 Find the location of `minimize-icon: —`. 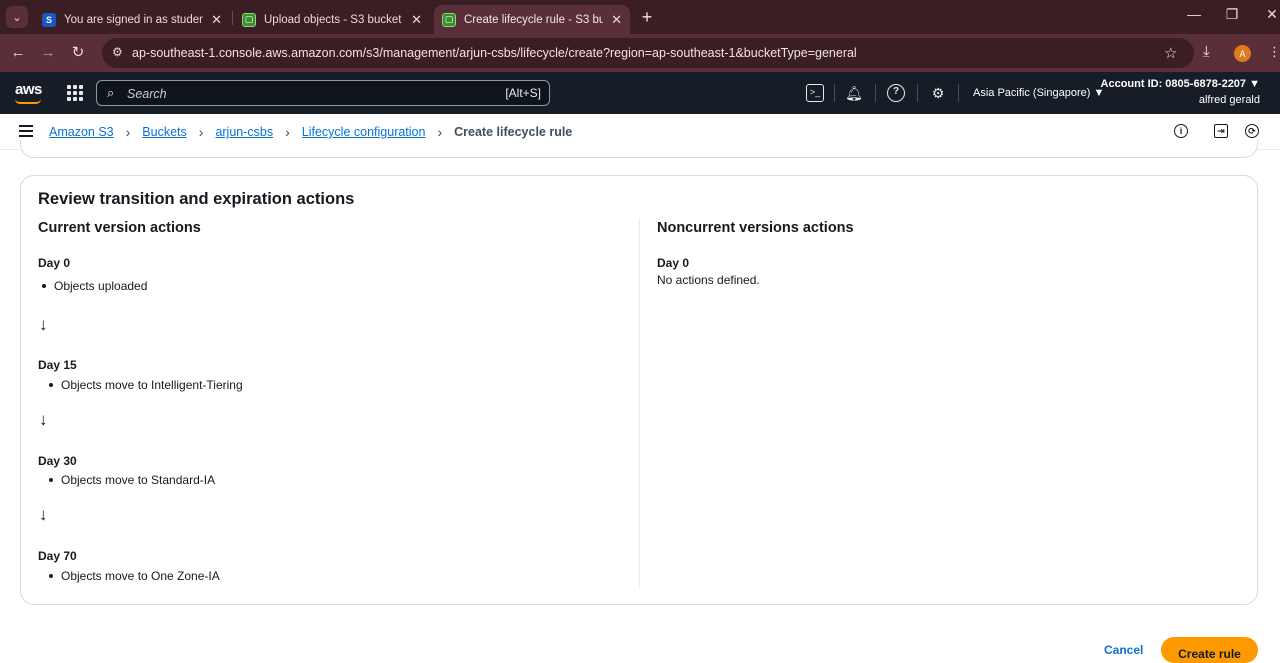

minimize-icon: — is located at coordinates (1194, 14).